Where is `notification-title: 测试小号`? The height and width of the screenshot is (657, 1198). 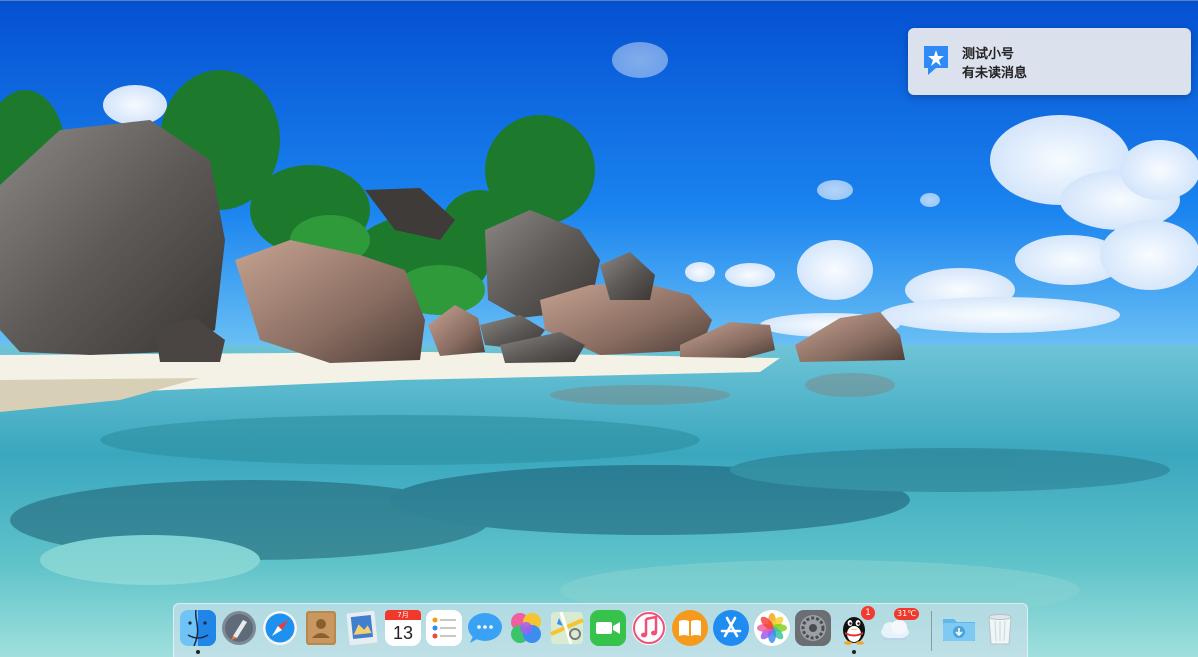
notification-title: 测试小号 is located at coordinates (988, 54).